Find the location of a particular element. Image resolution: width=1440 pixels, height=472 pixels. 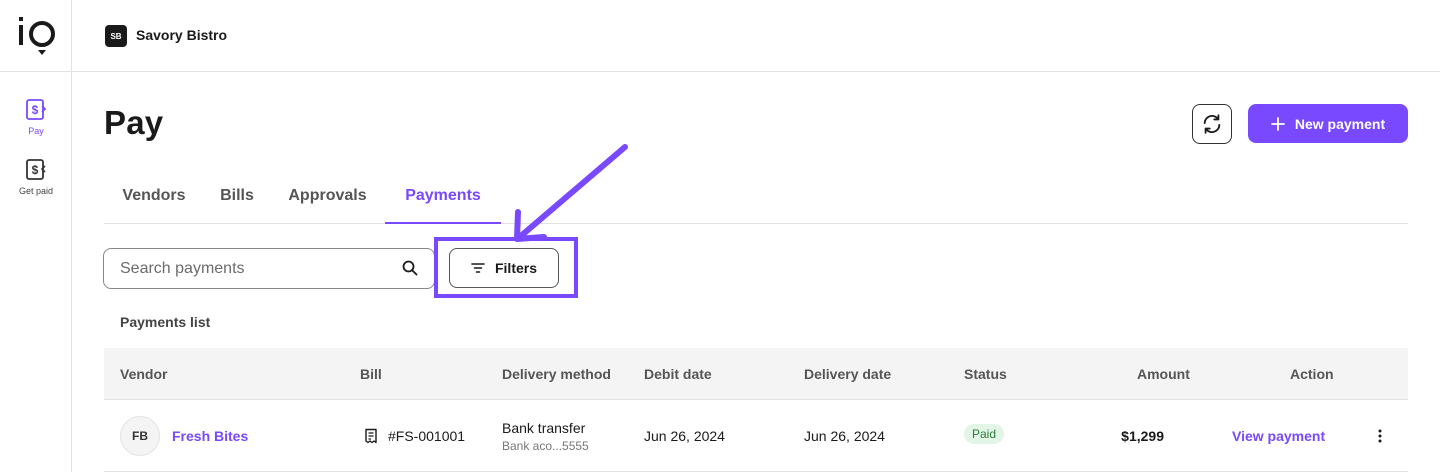

tab-payments: Payments is located at coordinates (443, 200).